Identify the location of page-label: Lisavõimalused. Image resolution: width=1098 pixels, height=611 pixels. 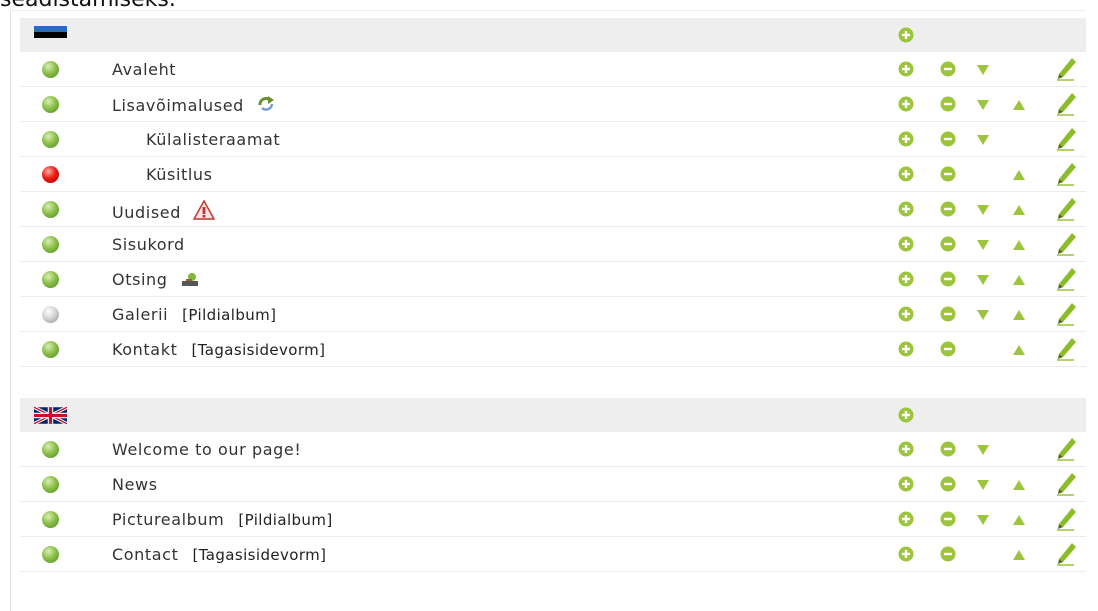
(194, 106).